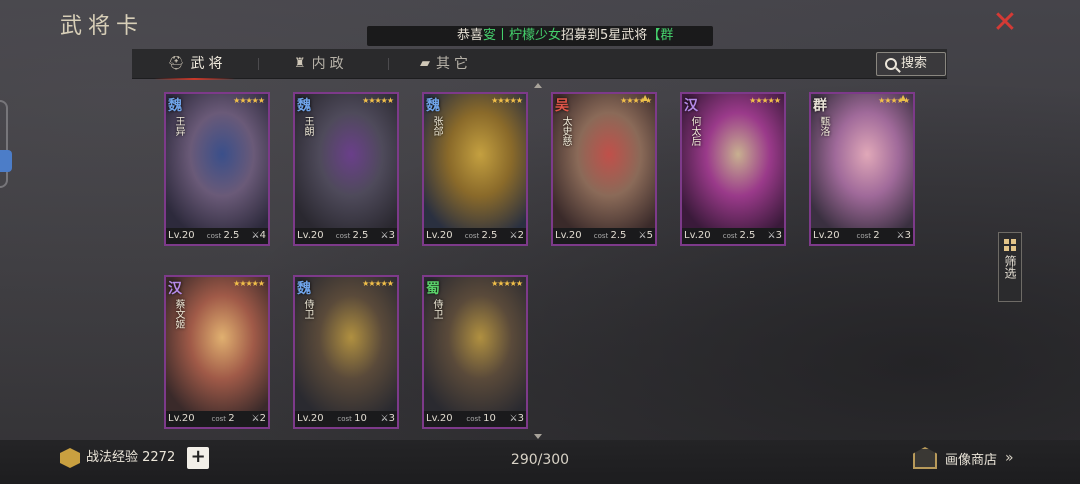 Image resolution: width=1080 pixels, height=484 pixels. Describe the element at coordinates (102, 26) in the screenshot. I see `page-title: 武将卡` at that location.